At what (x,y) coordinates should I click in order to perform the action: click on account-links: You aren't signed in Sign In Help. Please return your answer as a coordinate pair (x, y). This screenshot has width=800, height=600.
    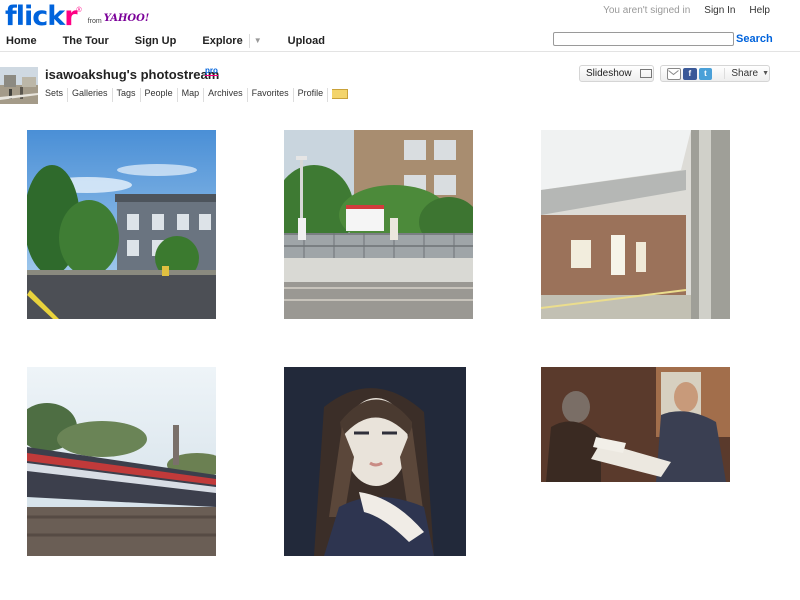
    Looking at the image, I should click on (686, 10).